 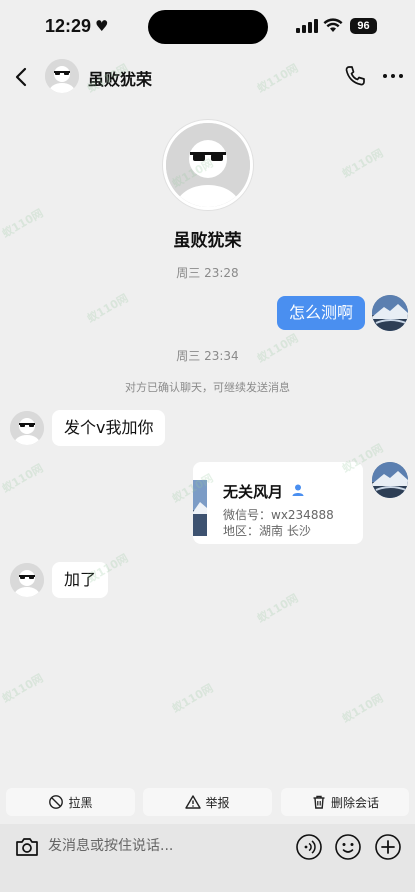 What do you see at coordinates (217, 802) in the screenshot?
I see `report-label: 举报` at bounding box center [217, 802].